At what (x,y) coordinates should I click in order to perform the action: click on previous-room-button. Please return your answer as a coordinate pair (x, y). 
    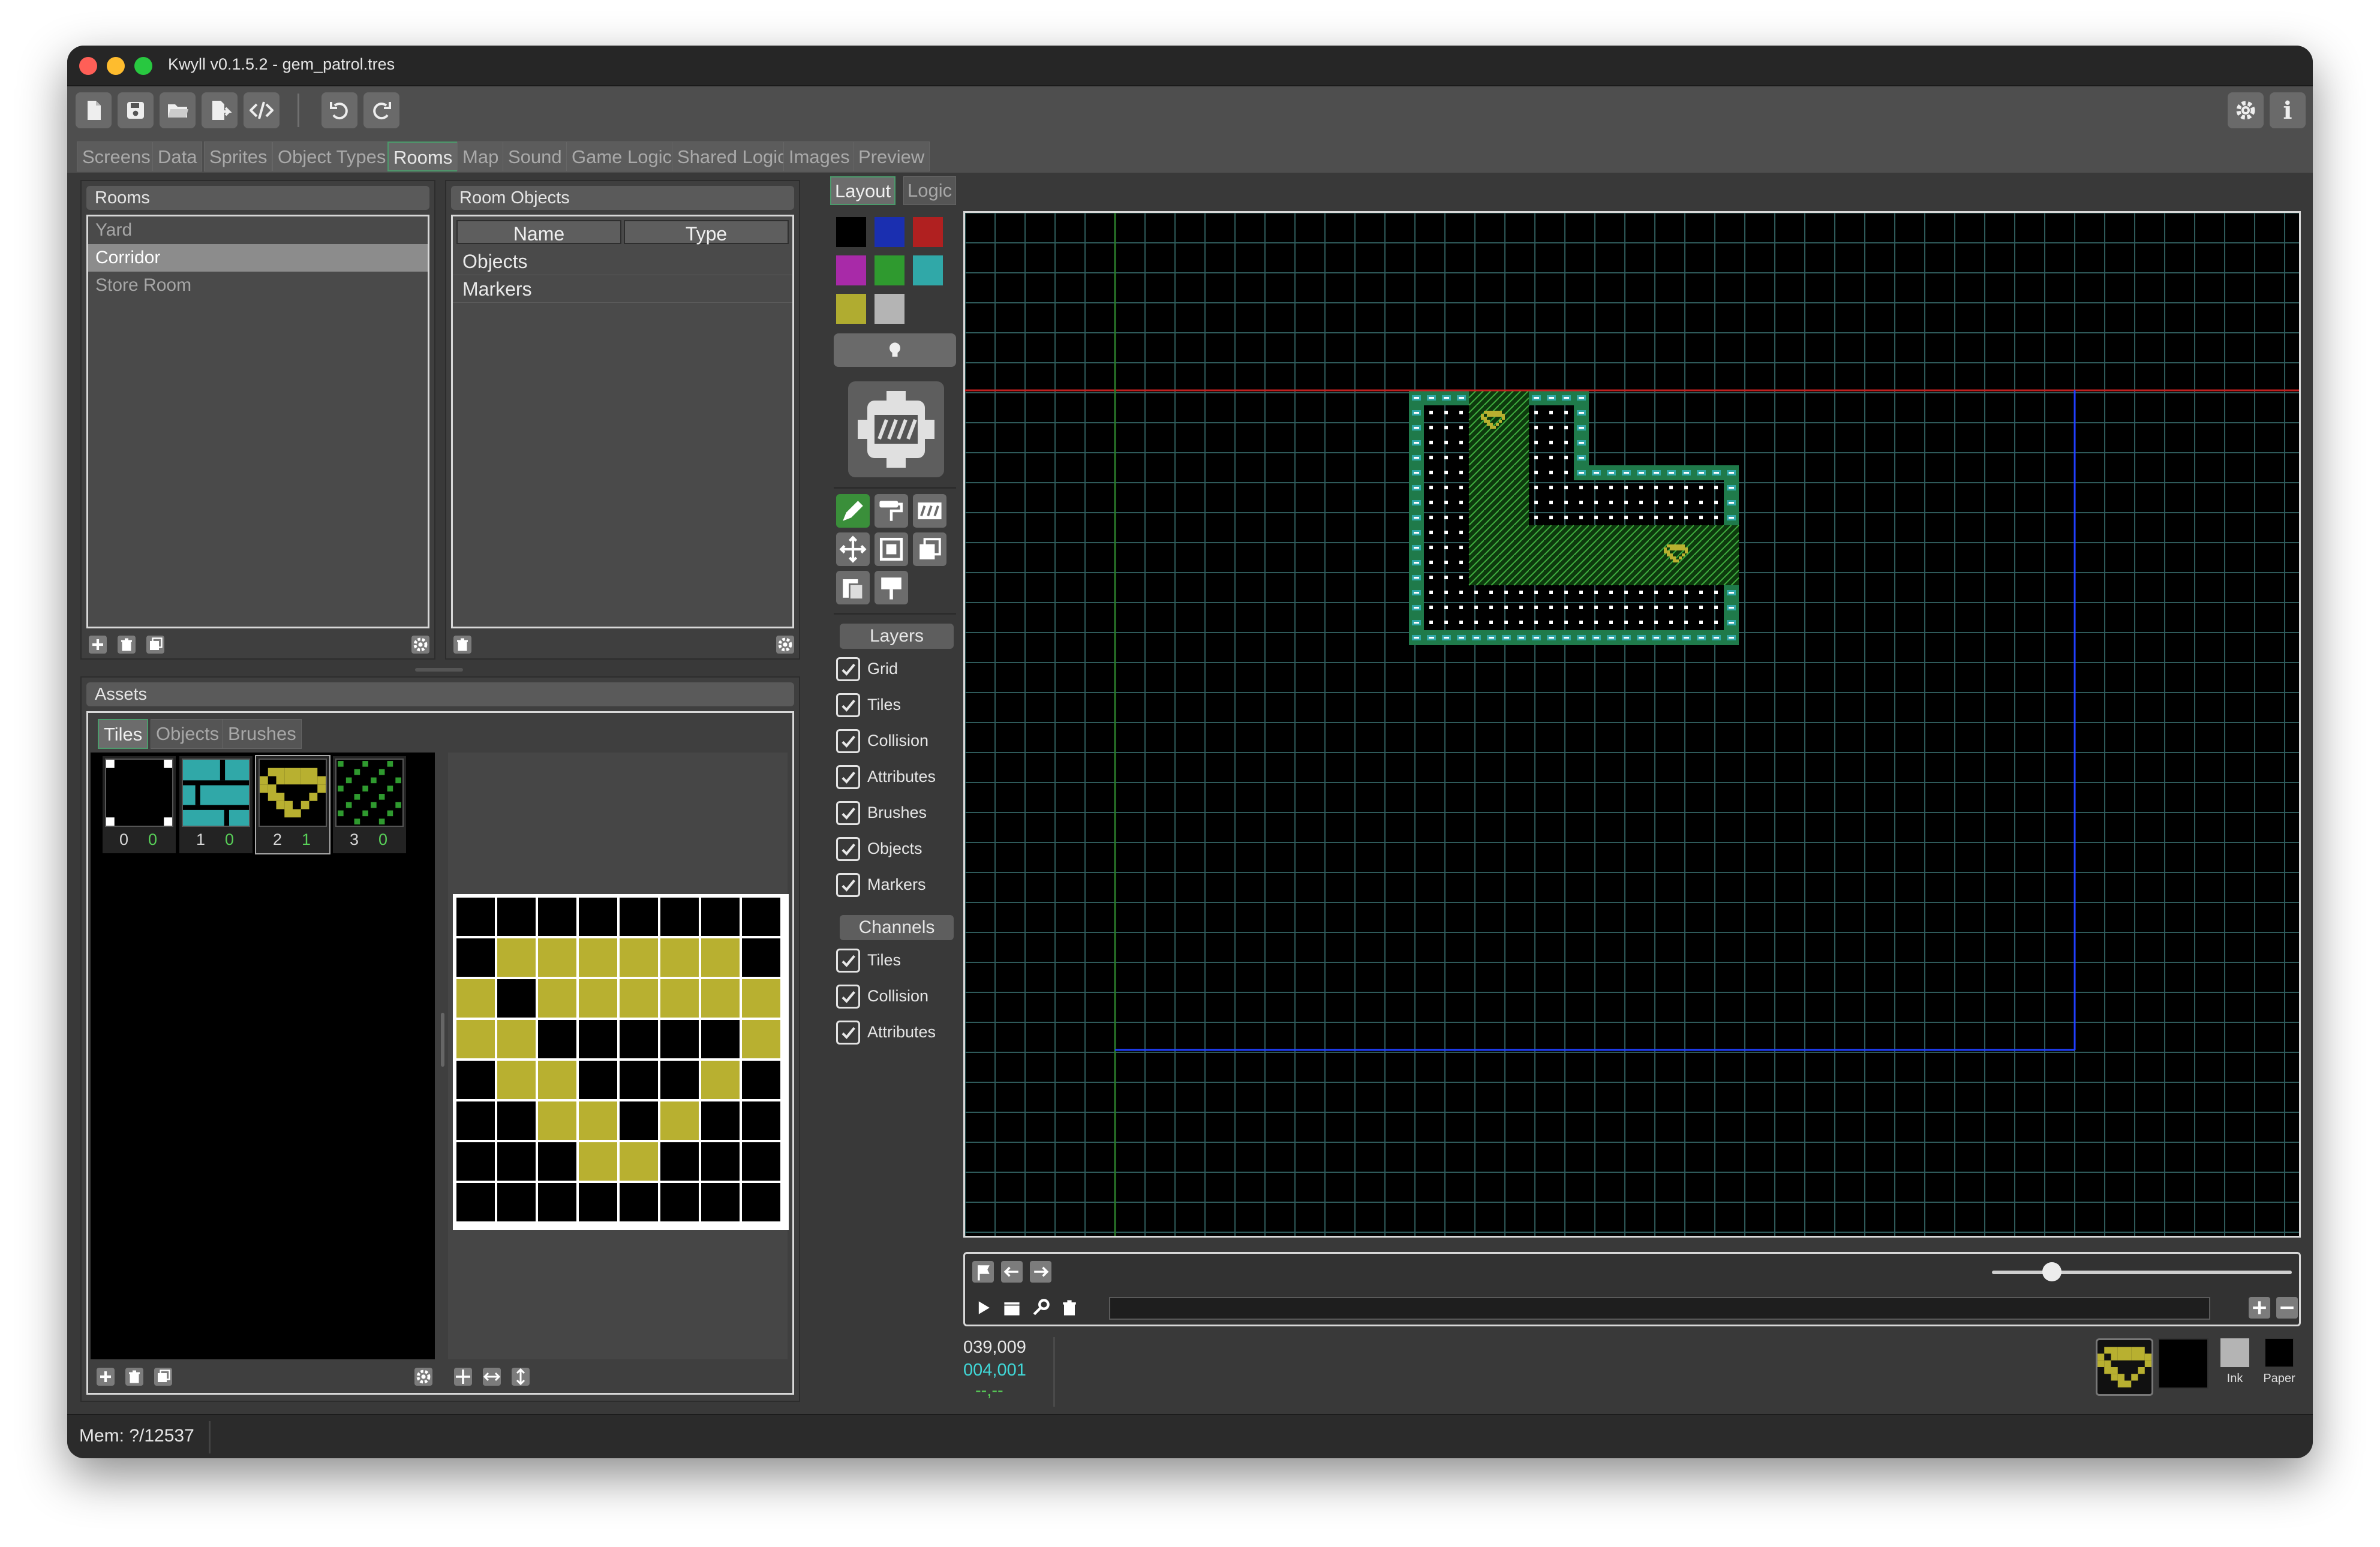
    Looking at the image, I should click on (1012, 1272).